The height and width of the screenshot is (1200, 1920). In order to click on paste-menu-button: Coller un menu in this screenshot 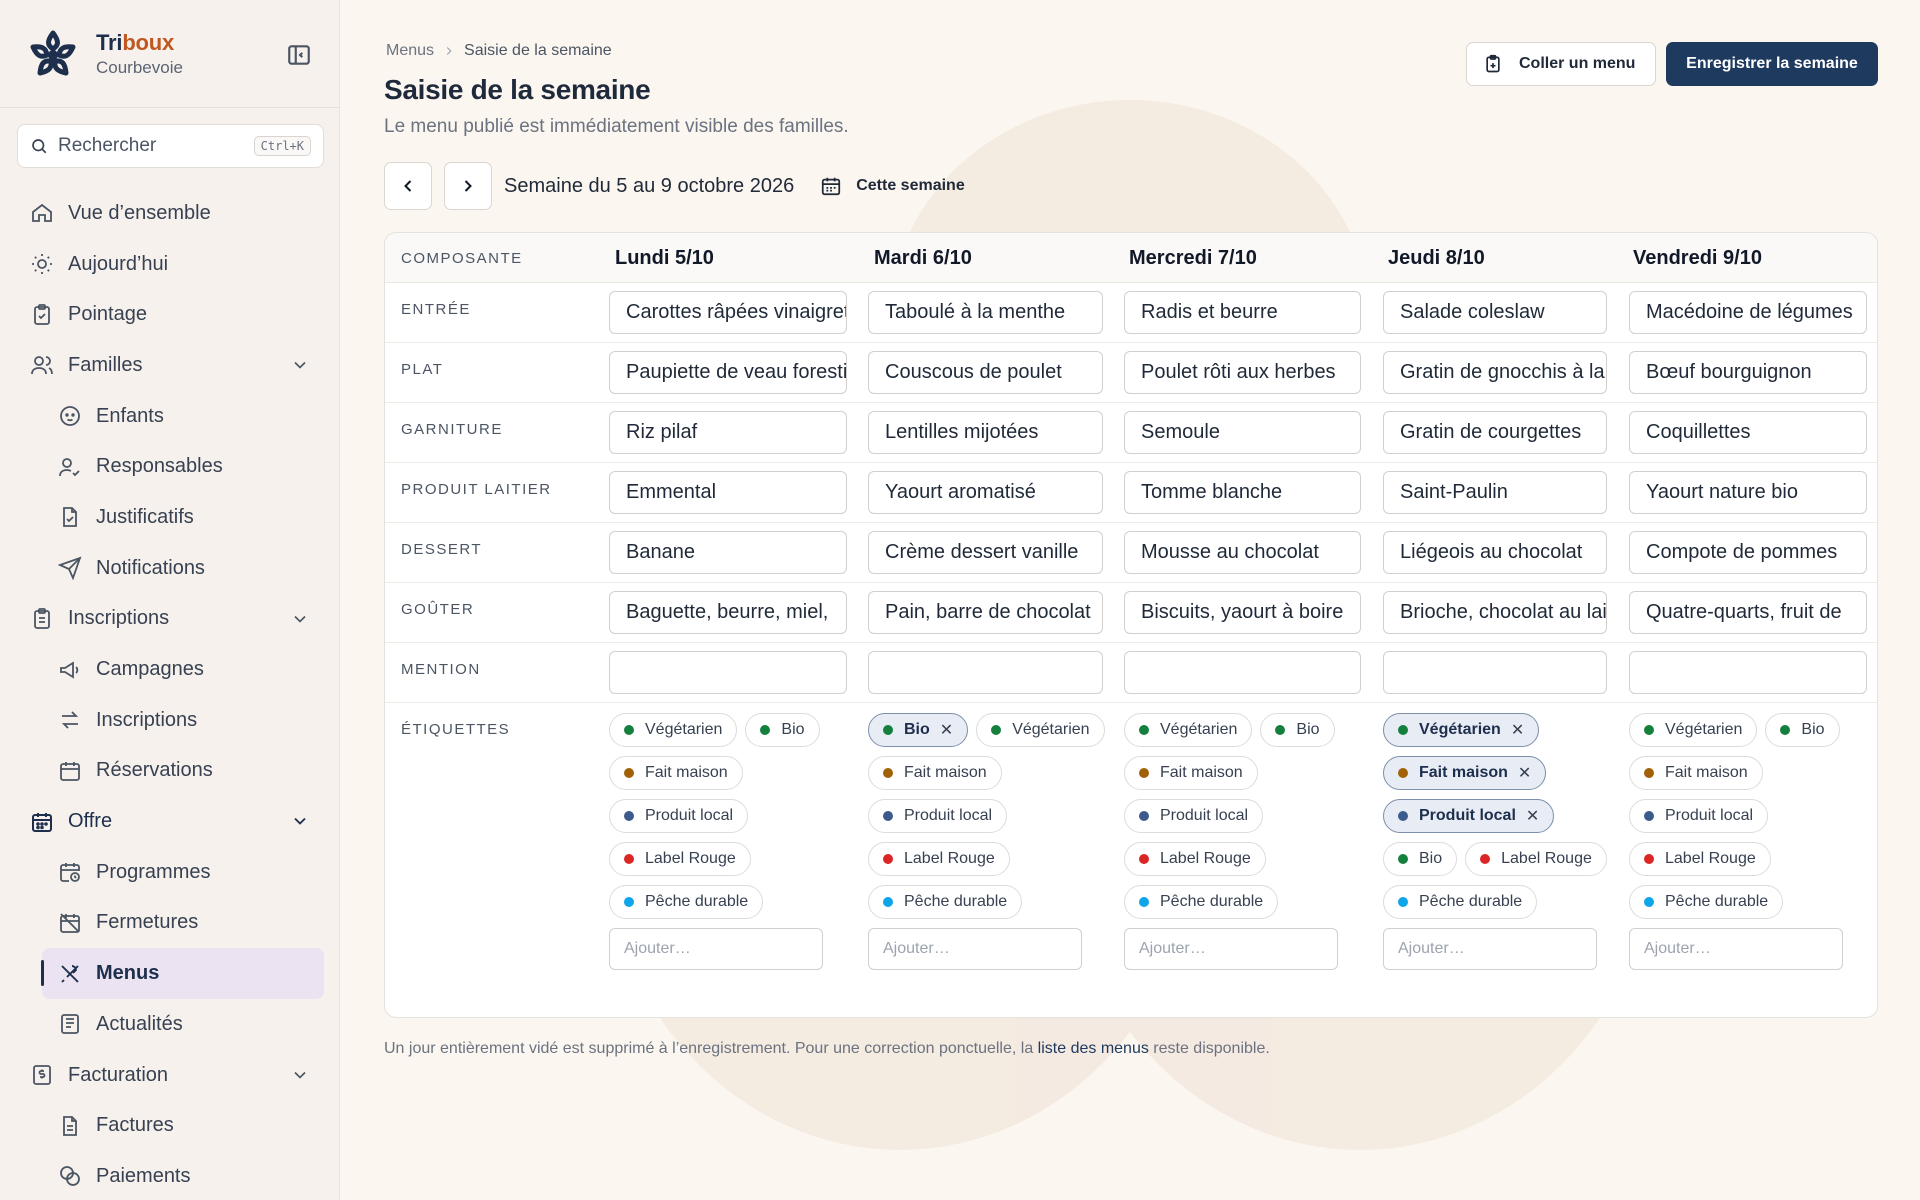, I will do `click(1561, 64)`.